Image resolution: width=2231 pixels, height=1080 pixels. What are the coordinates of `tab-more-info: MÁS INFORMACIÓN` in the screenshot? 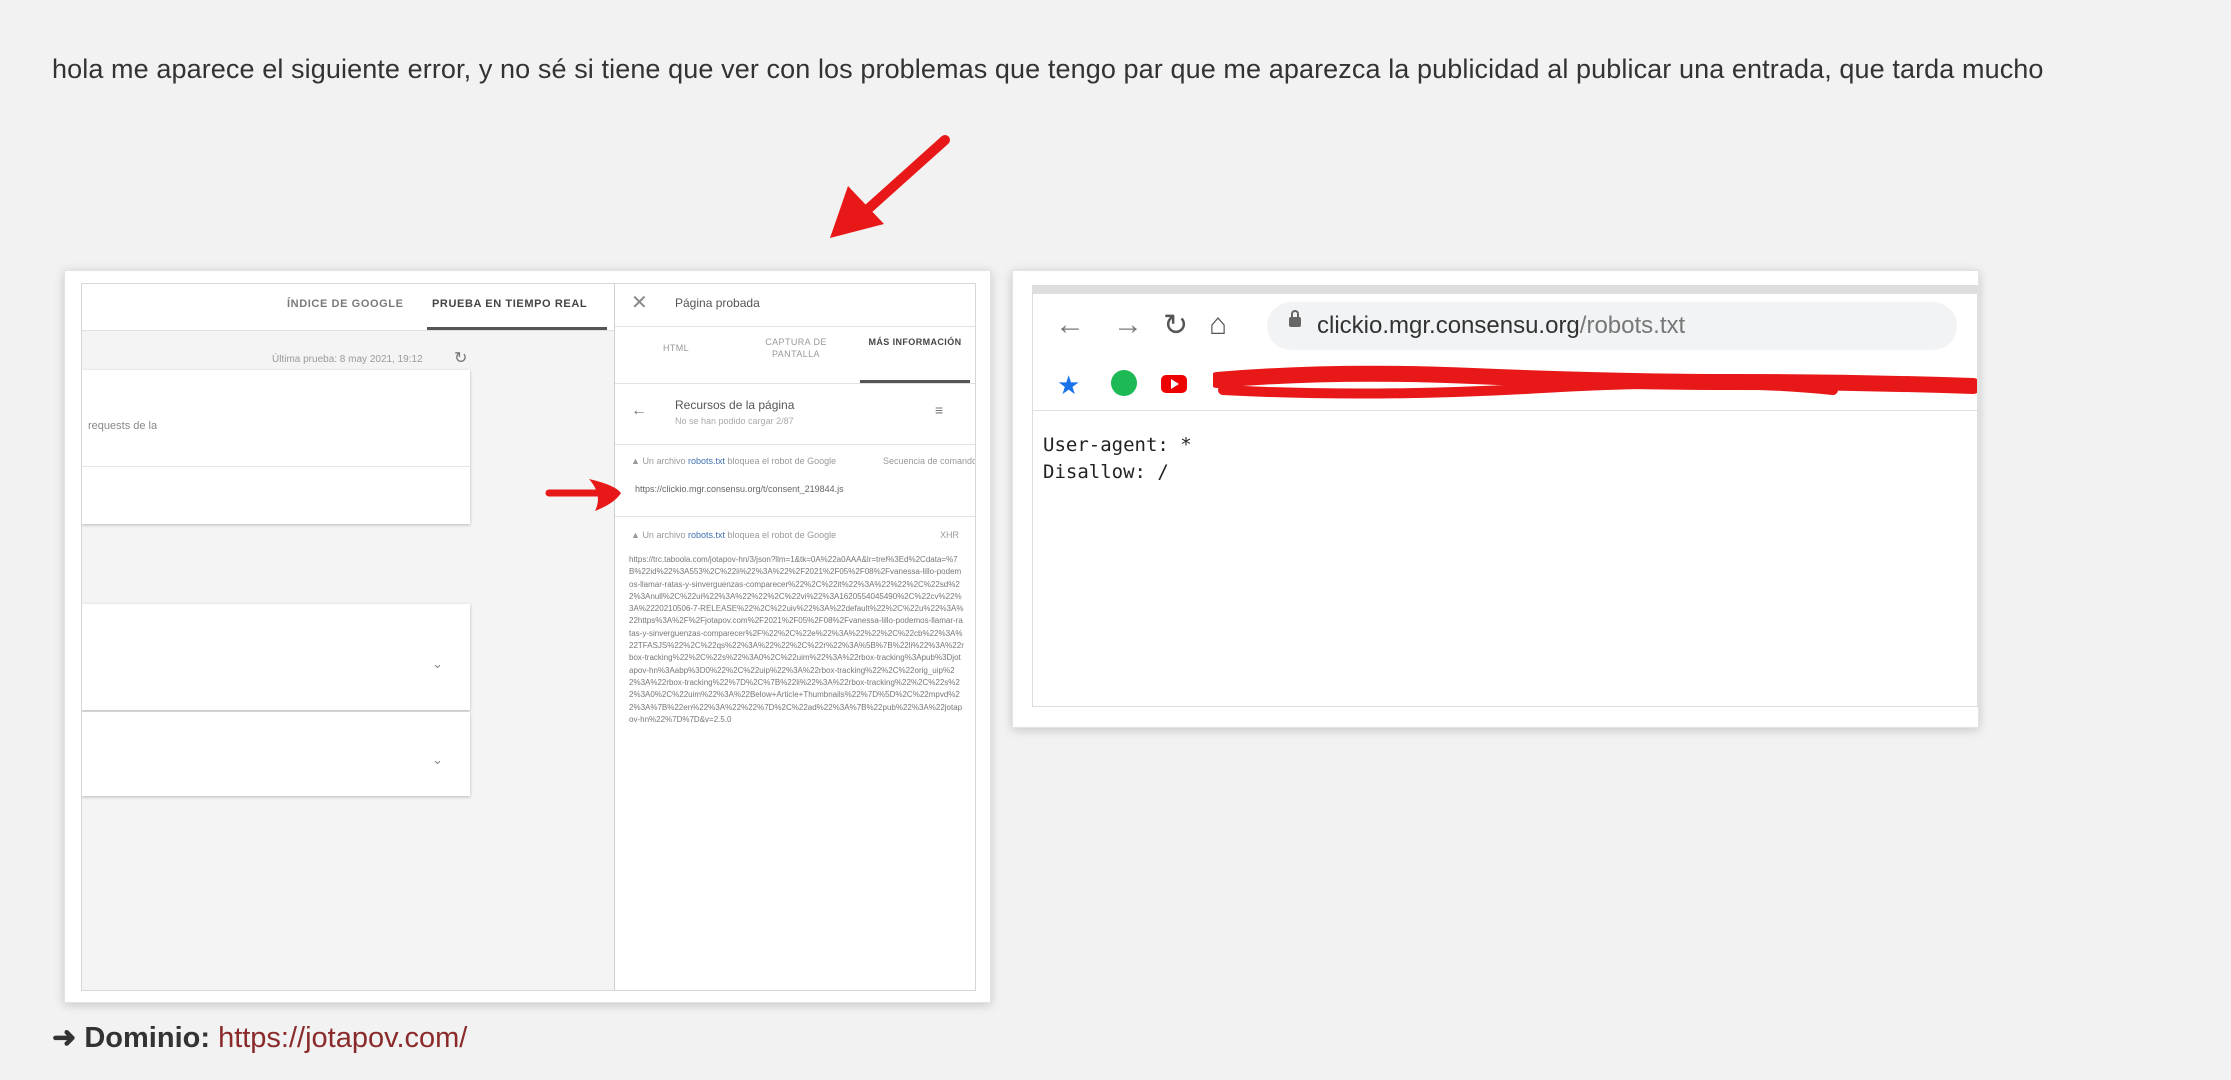 It's located at (915, 342).